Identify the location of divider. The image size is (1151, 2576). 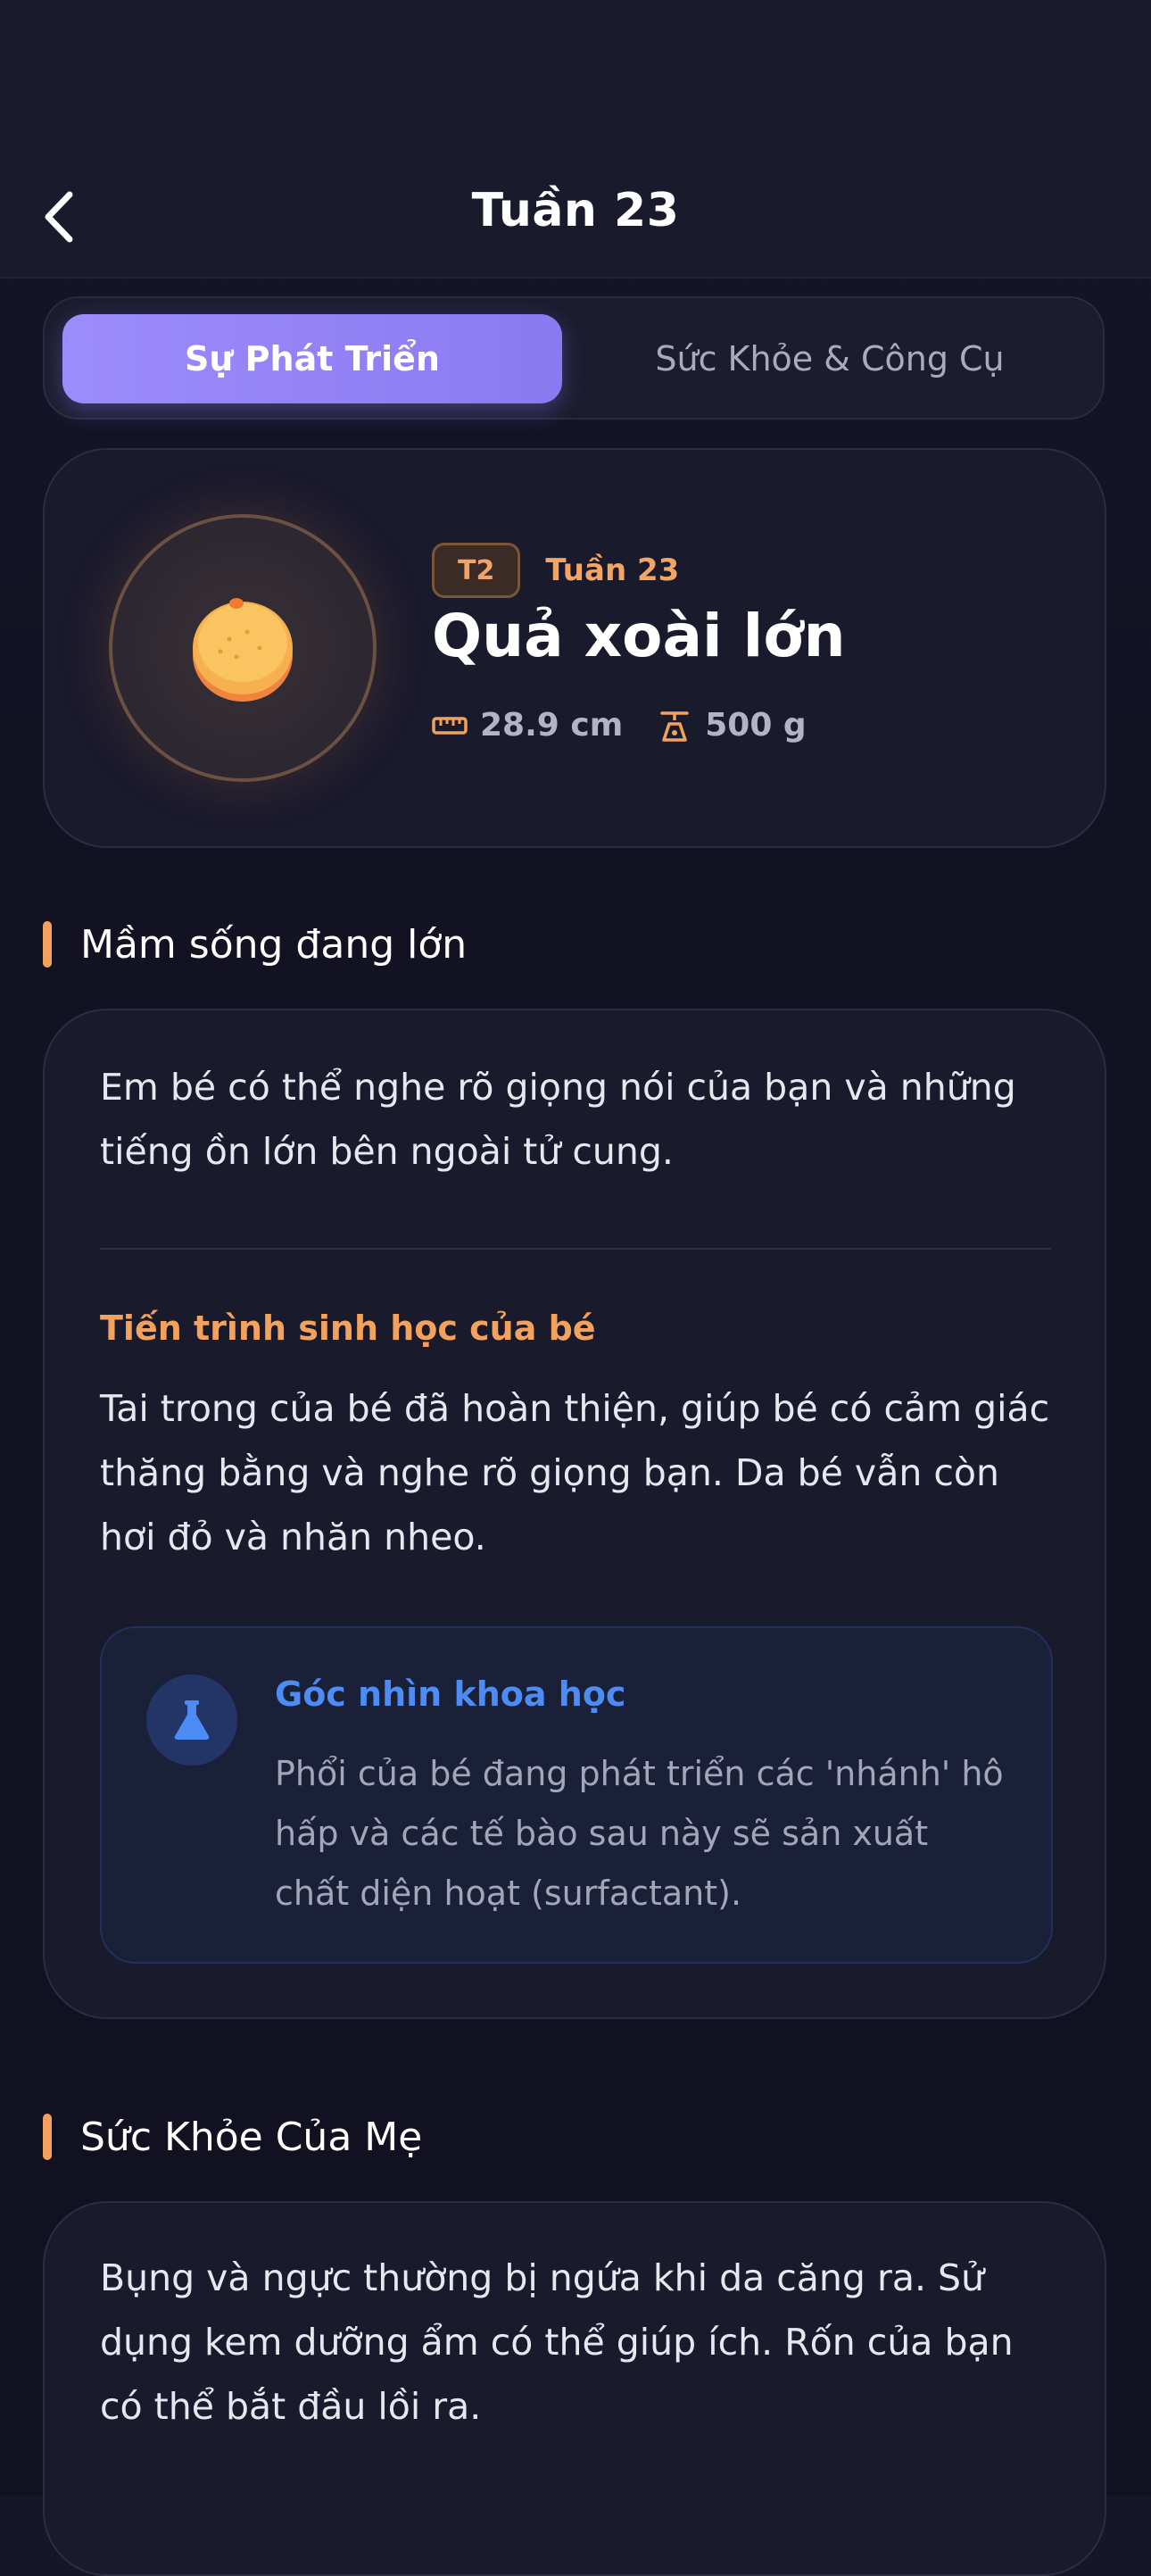
(575, 1249).